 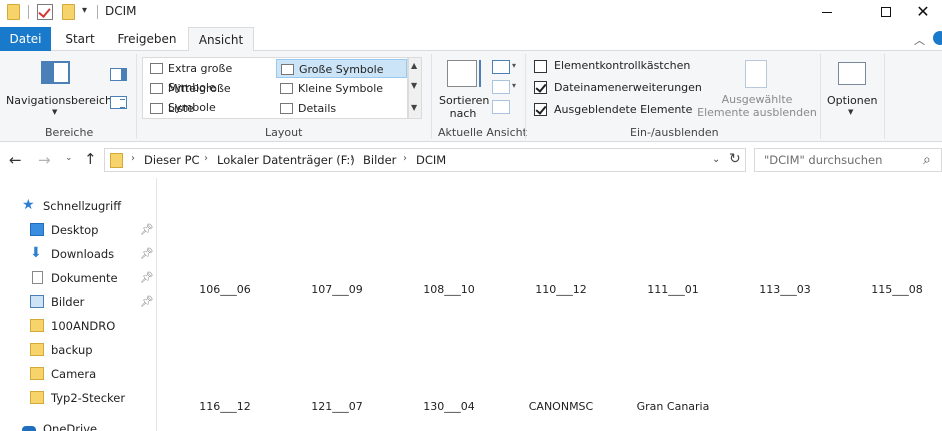 I want to click on layout-medium-icons: Mittelgroße Symbole, so click(x=211, y=96).